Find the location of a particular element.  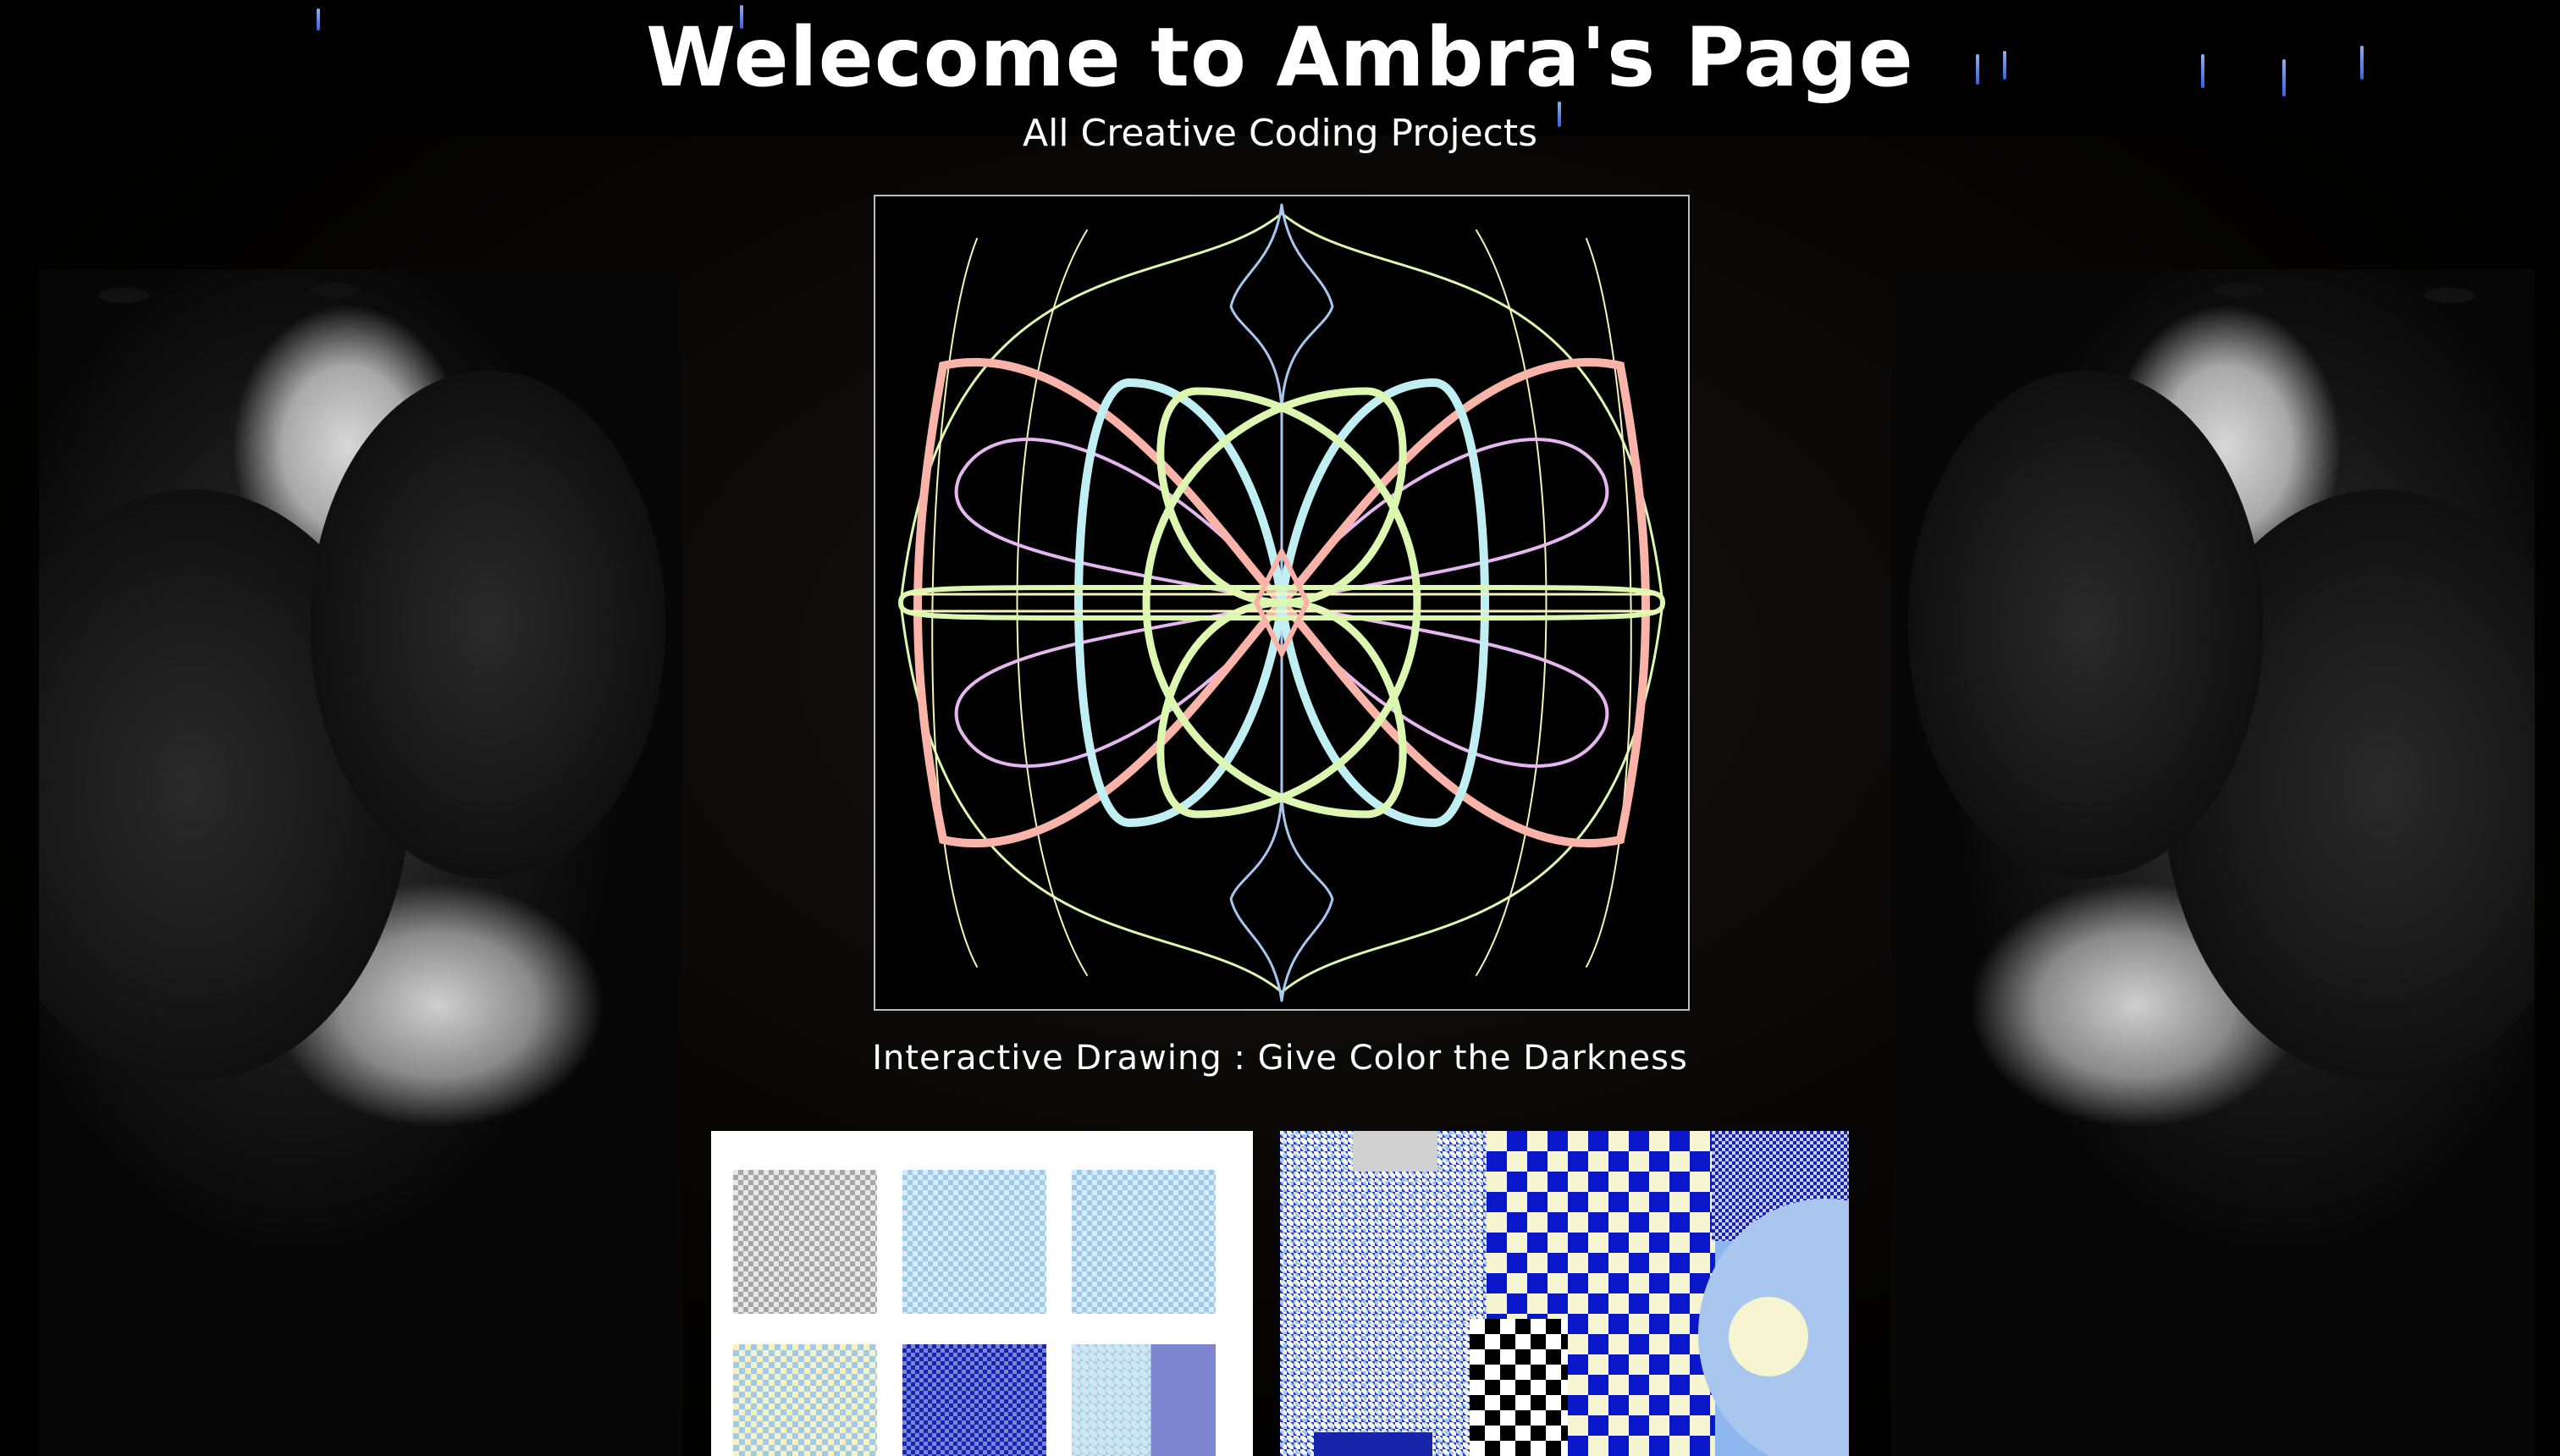

page-subtitle: All Creative Coding Projects is located at coordinates (1280, 134).